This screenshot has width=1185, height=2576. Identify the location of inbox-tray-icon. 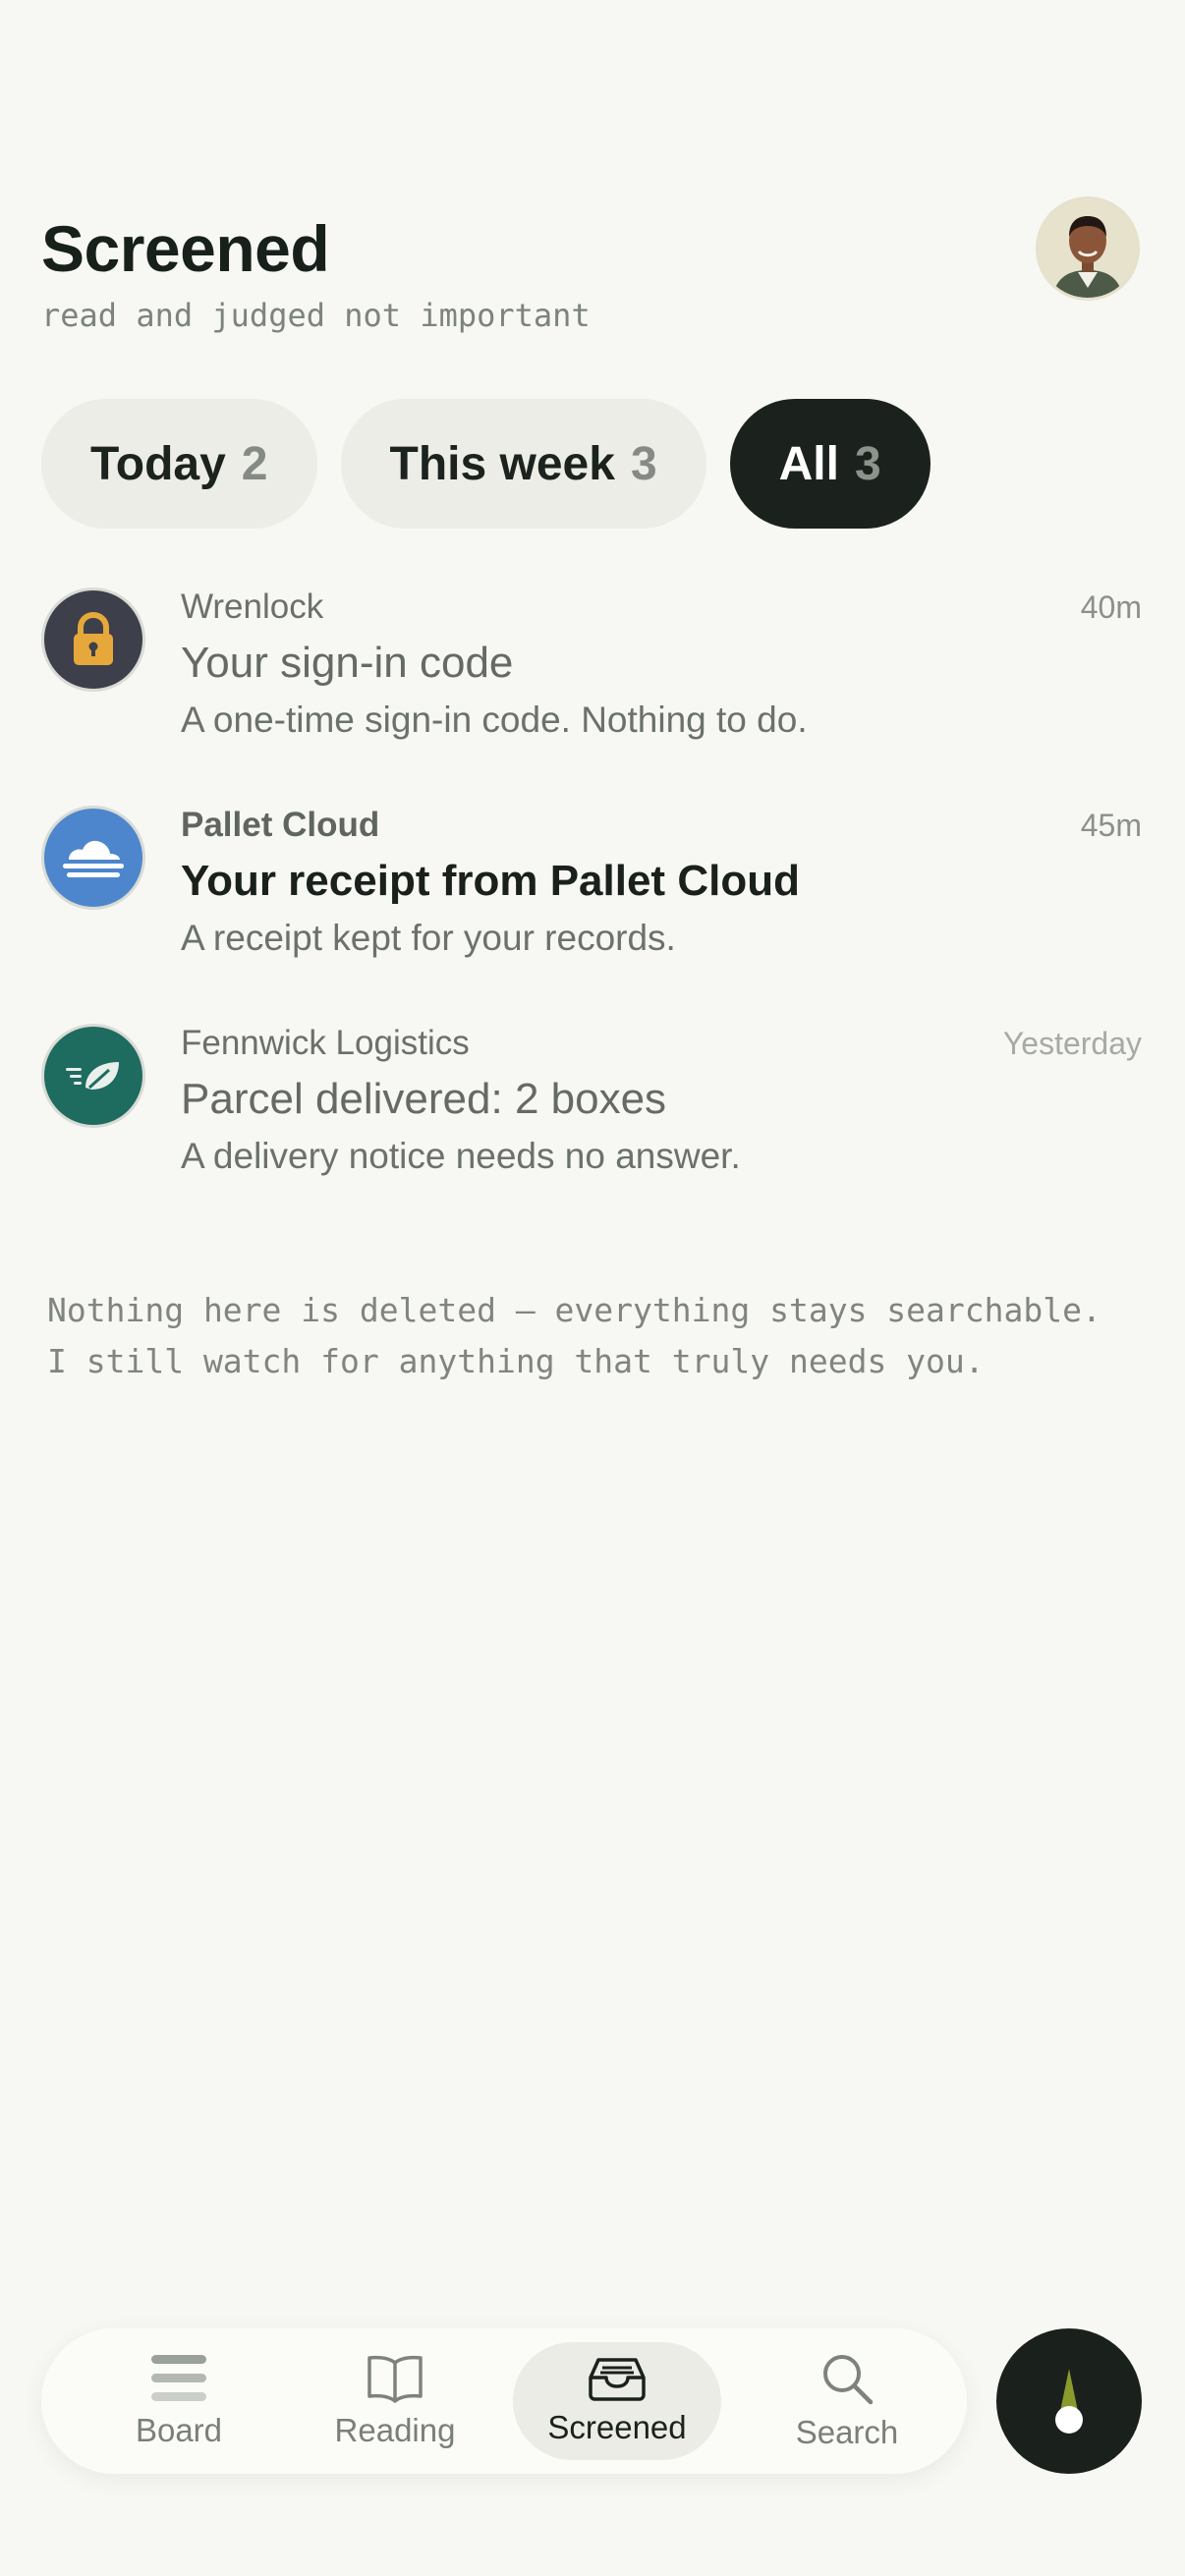
(618, 2379).